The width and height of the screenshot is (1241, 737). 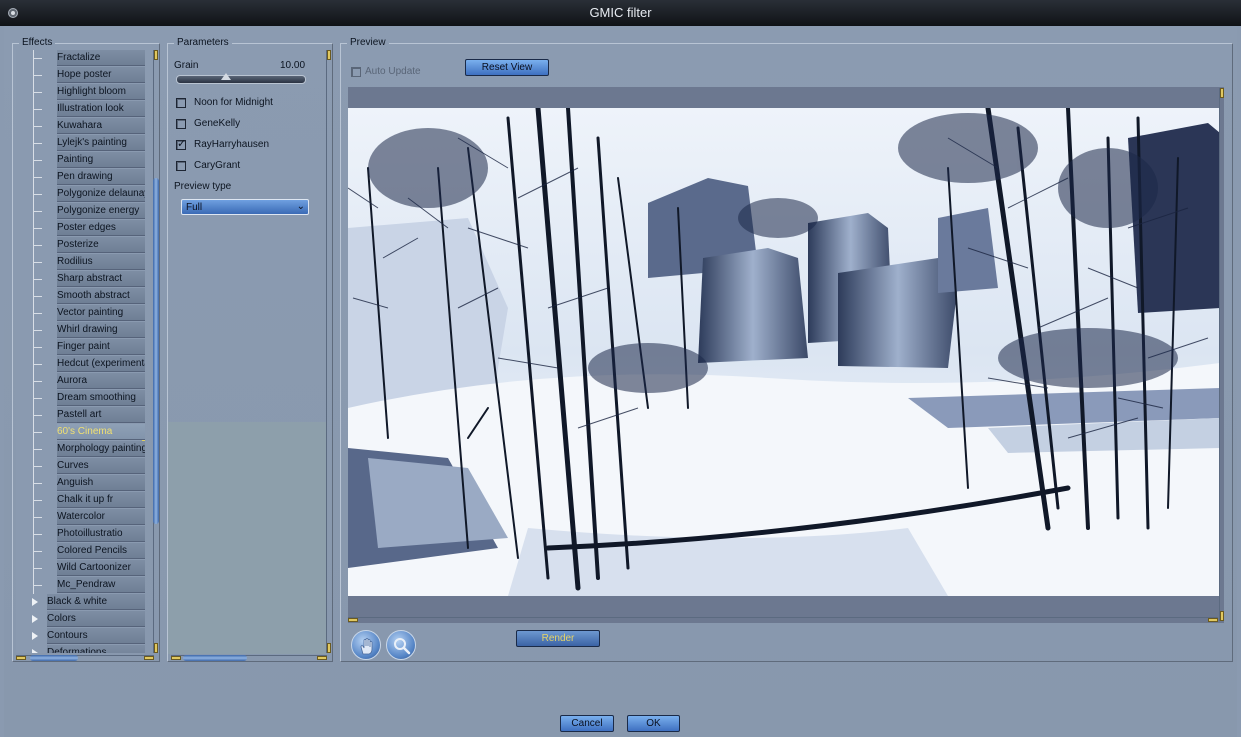 I want to click on reset-view-button: Reset View, so click(x=507, y=67).